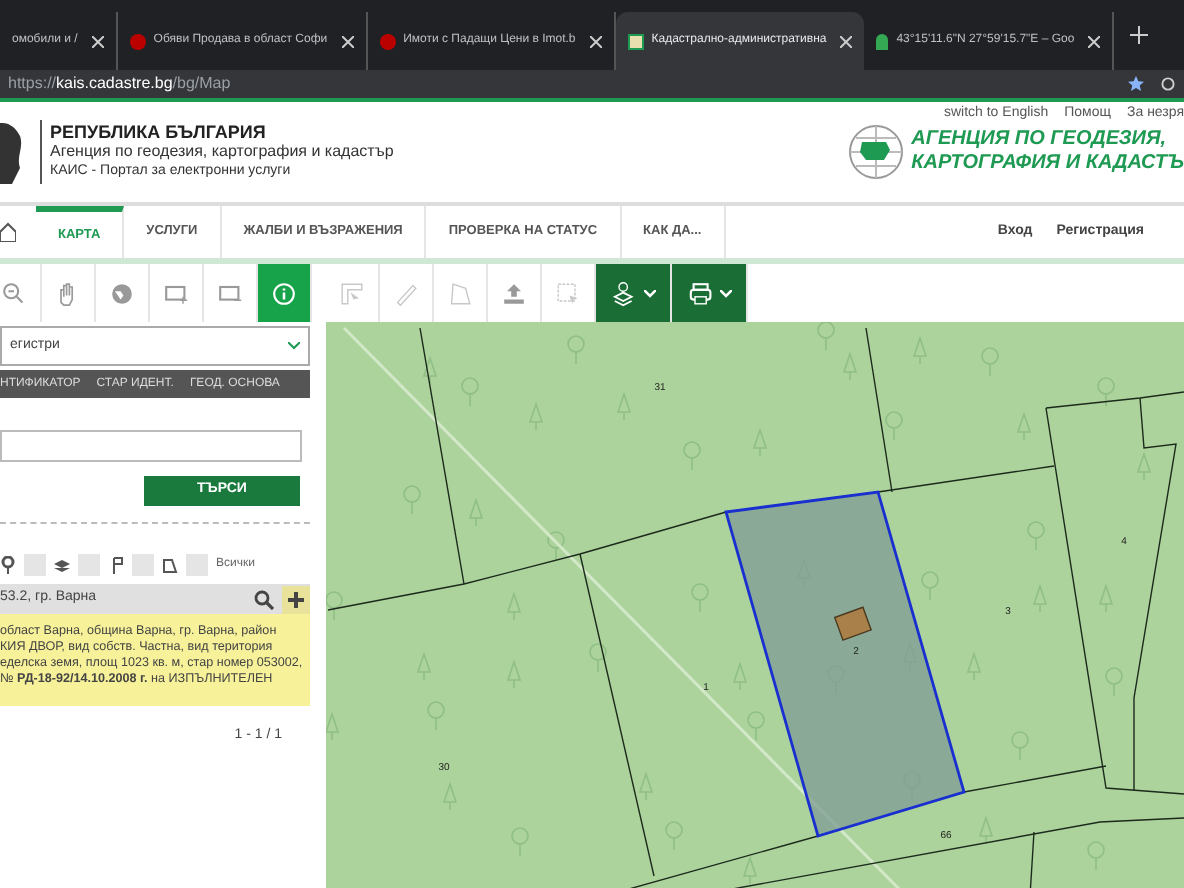 Image resolution: width=1184 pixels, height=888 pixels. I want to click on new-tab-icon, so click(1139, 35).